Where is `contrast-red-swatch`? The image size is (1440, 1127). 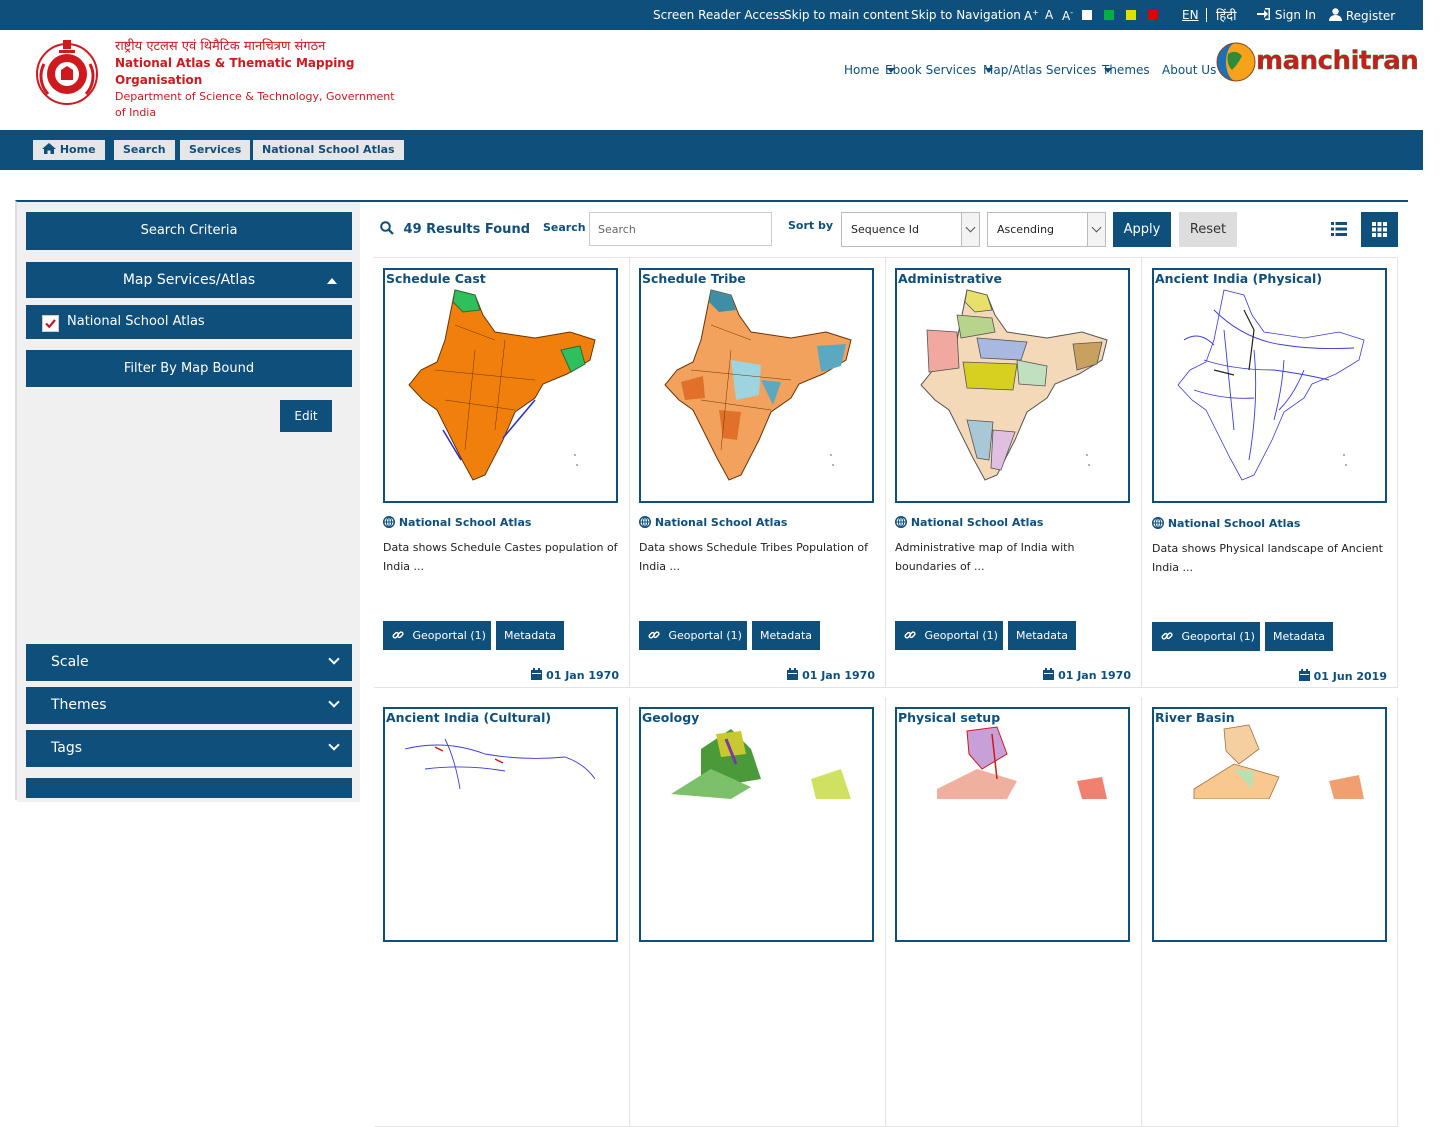 contrast-red-swatch is located at coordinates (1153, 15).